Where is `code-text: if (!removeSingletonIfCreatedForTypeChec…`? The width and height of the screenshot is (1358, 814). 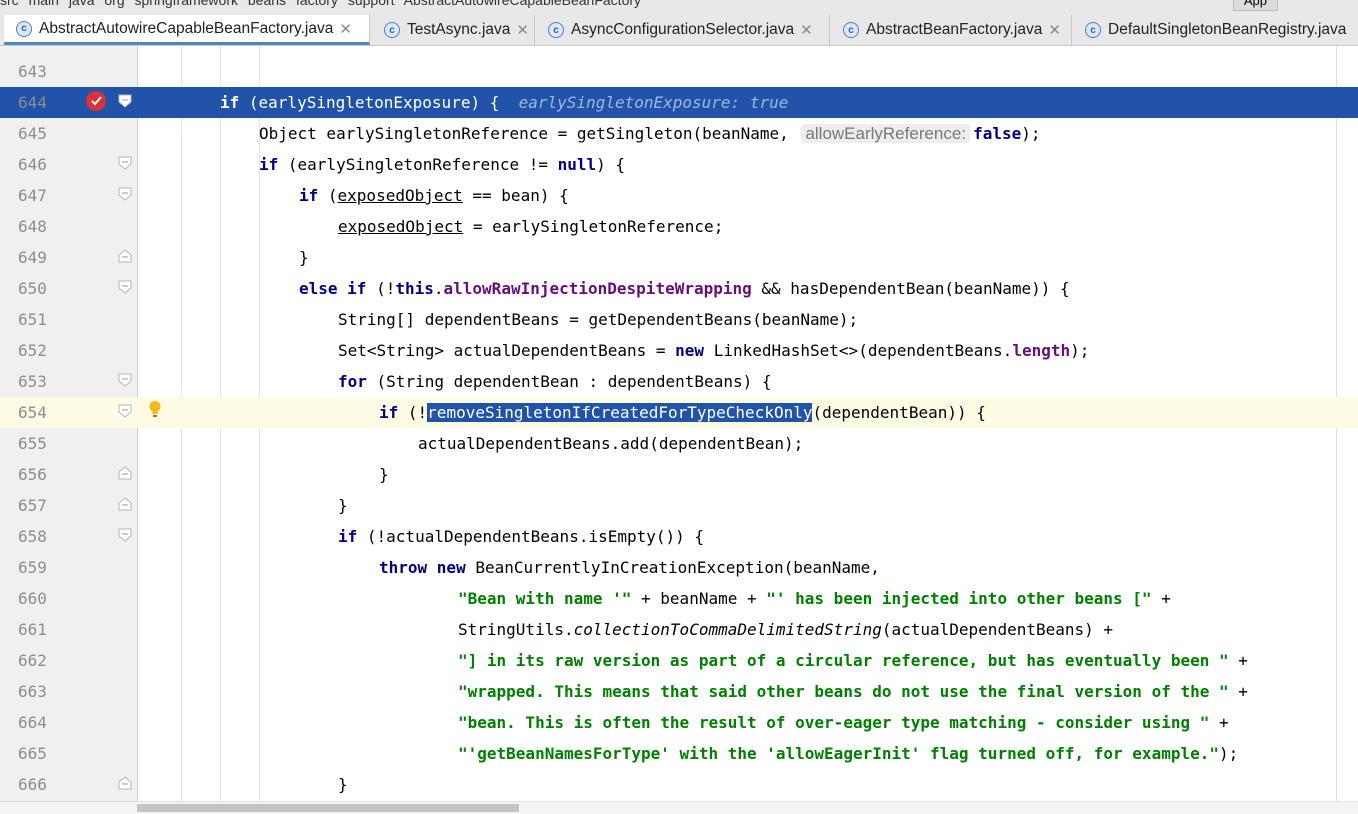 code-text: if (!removeSingletonIfCreatedForTypeChec… is located at coordinates (682, 412).